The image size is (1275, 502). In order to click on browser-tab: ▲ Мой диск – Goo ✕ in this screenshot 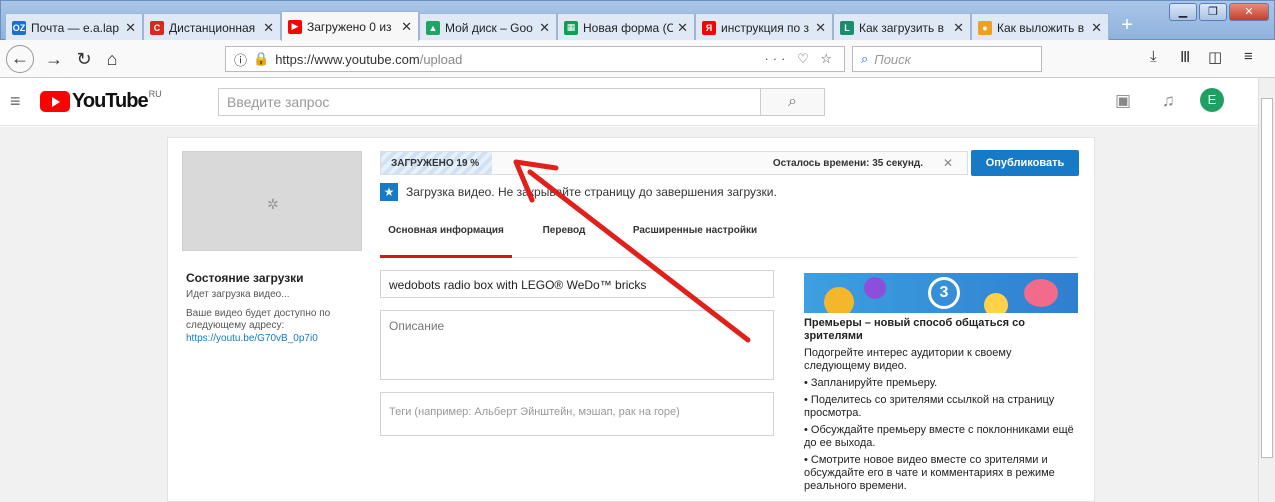, I will do `click(488, 27)`.